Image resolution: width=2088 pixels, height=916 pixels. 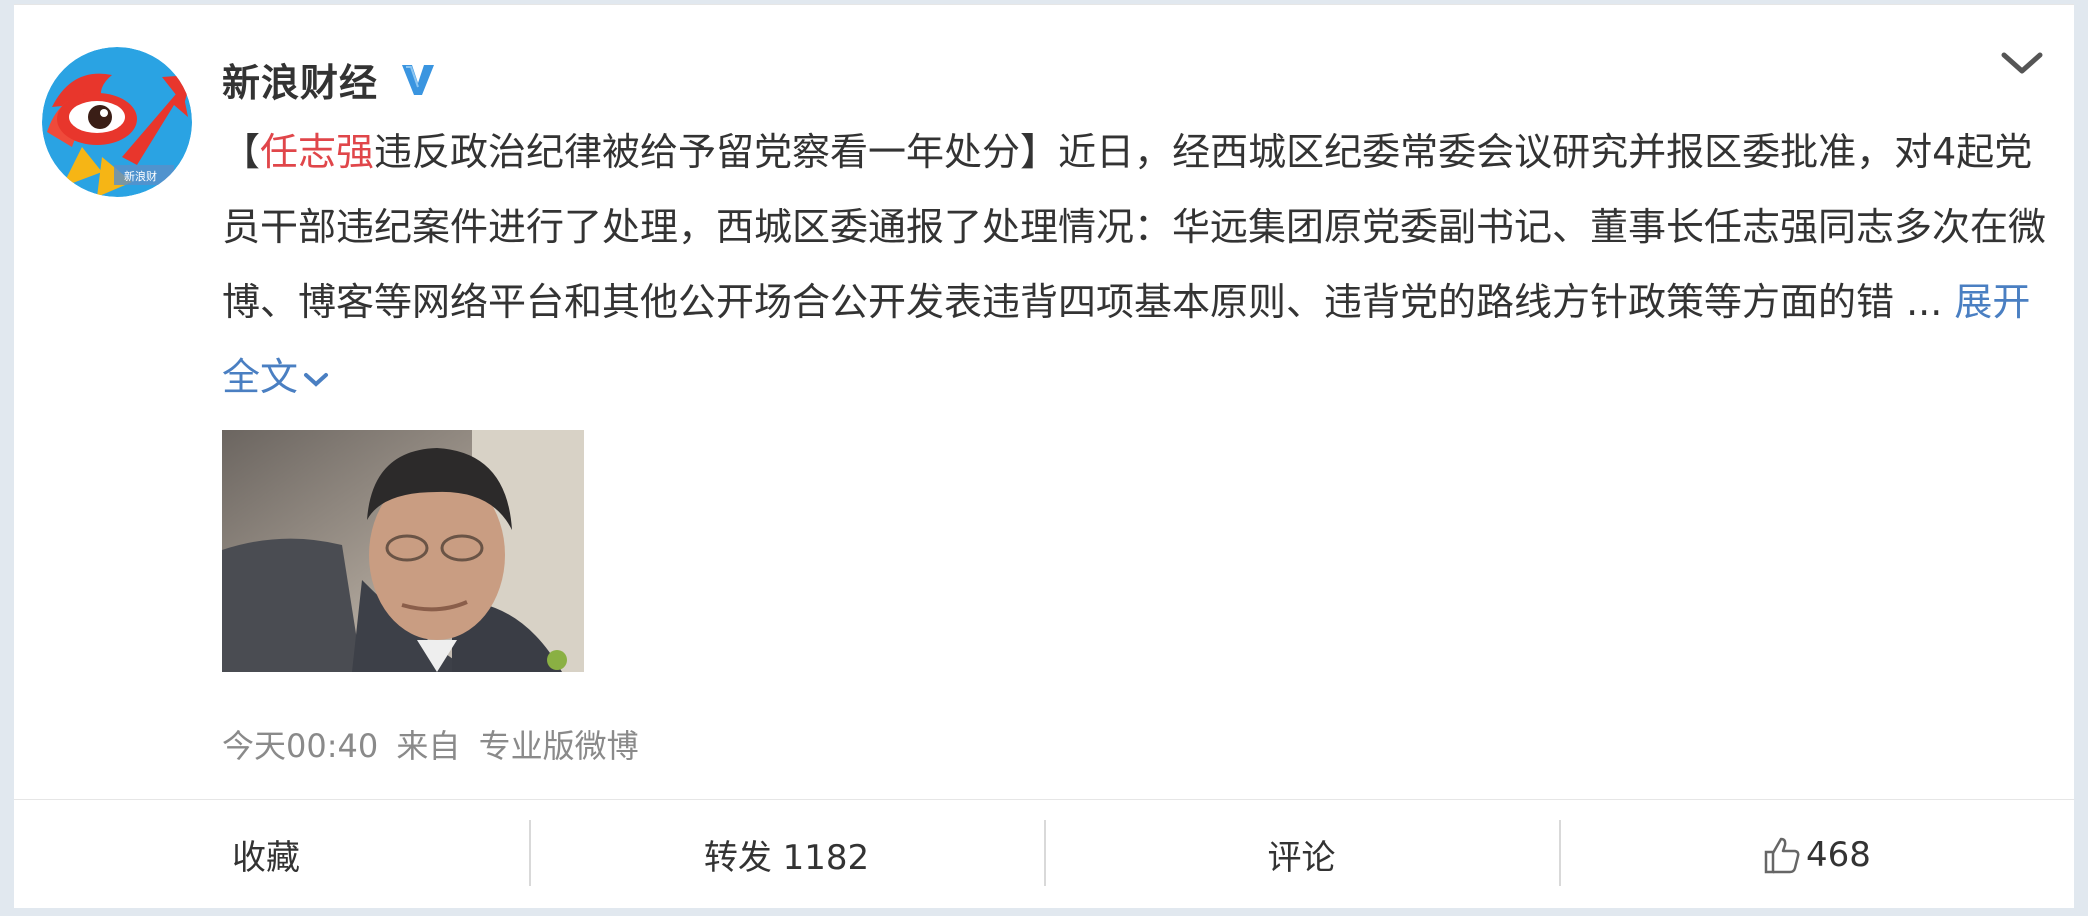 I want to click on bracket-close: 】, so click(x=1039, y=152).